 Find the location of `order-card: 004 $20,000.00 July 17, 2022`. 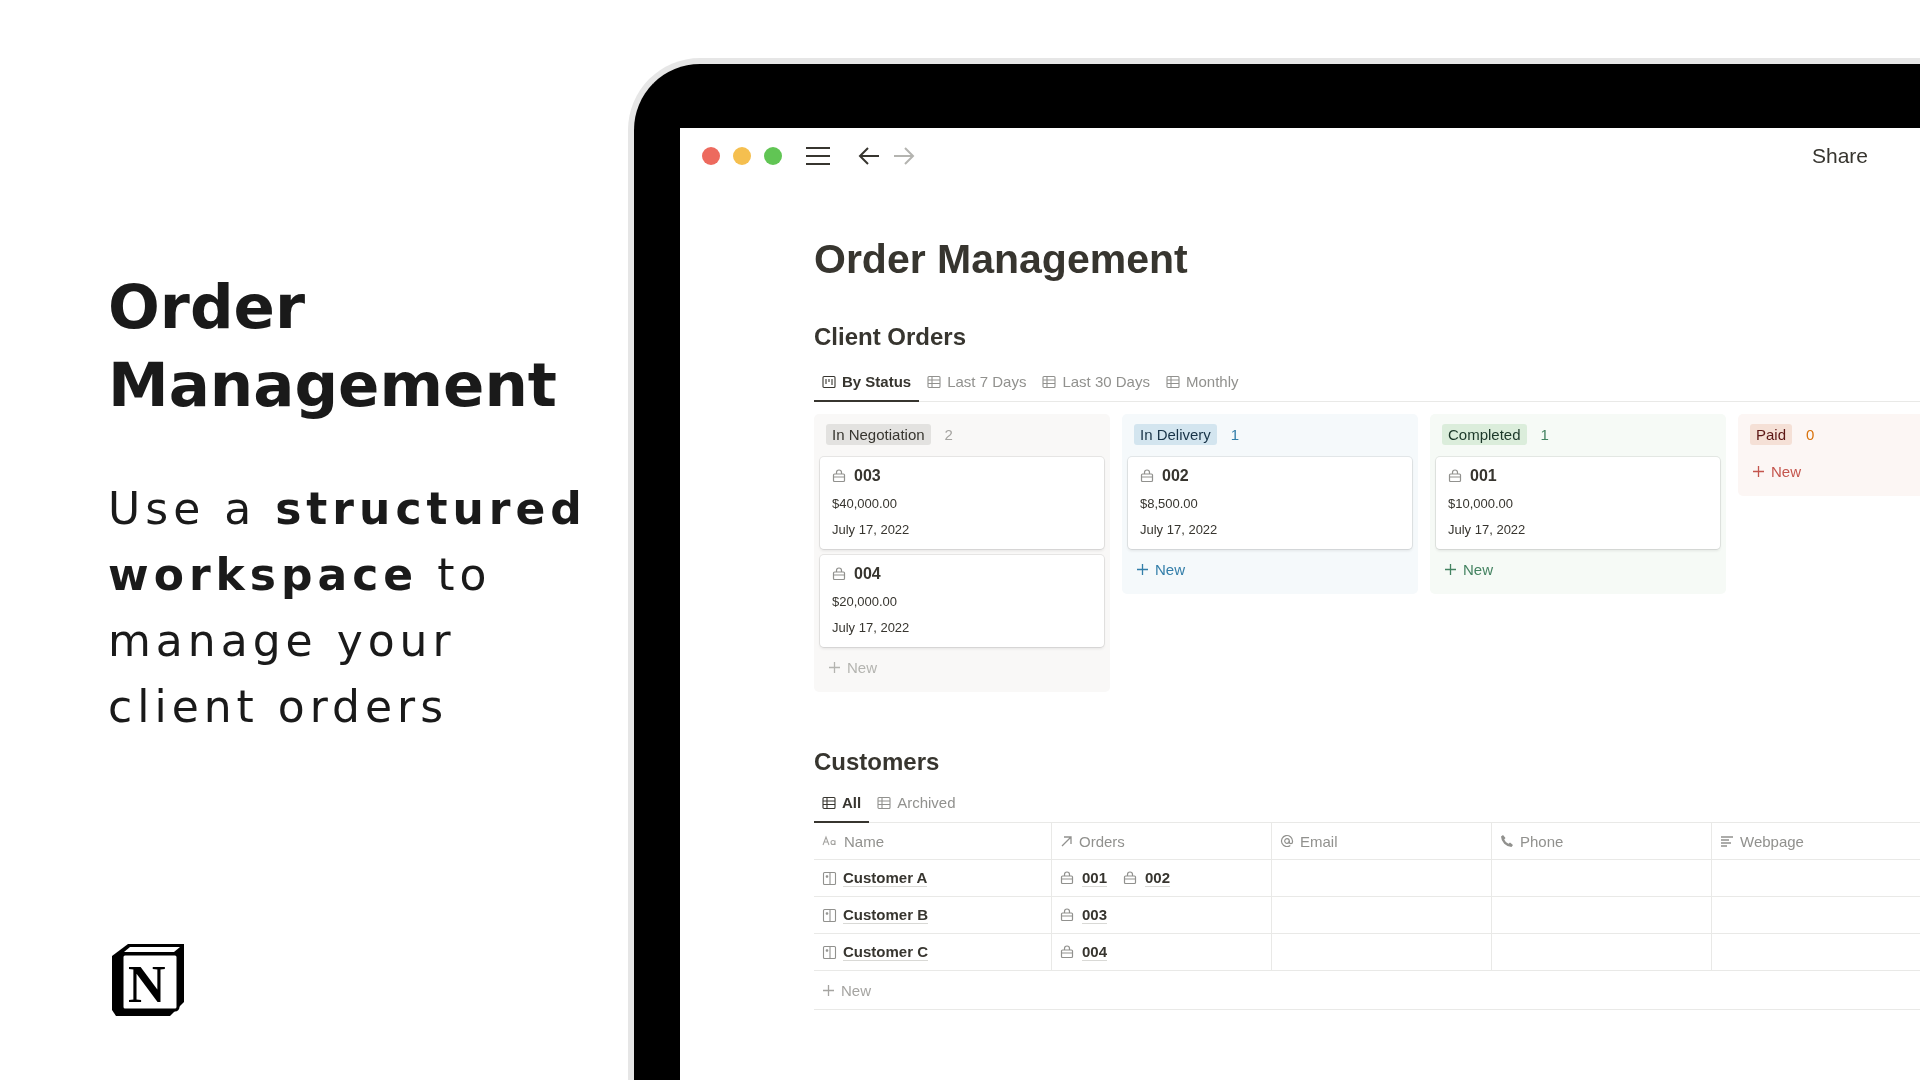

order-card: 004 $20,000.00 July 17, 2022 is located at coordinates (962, 601).